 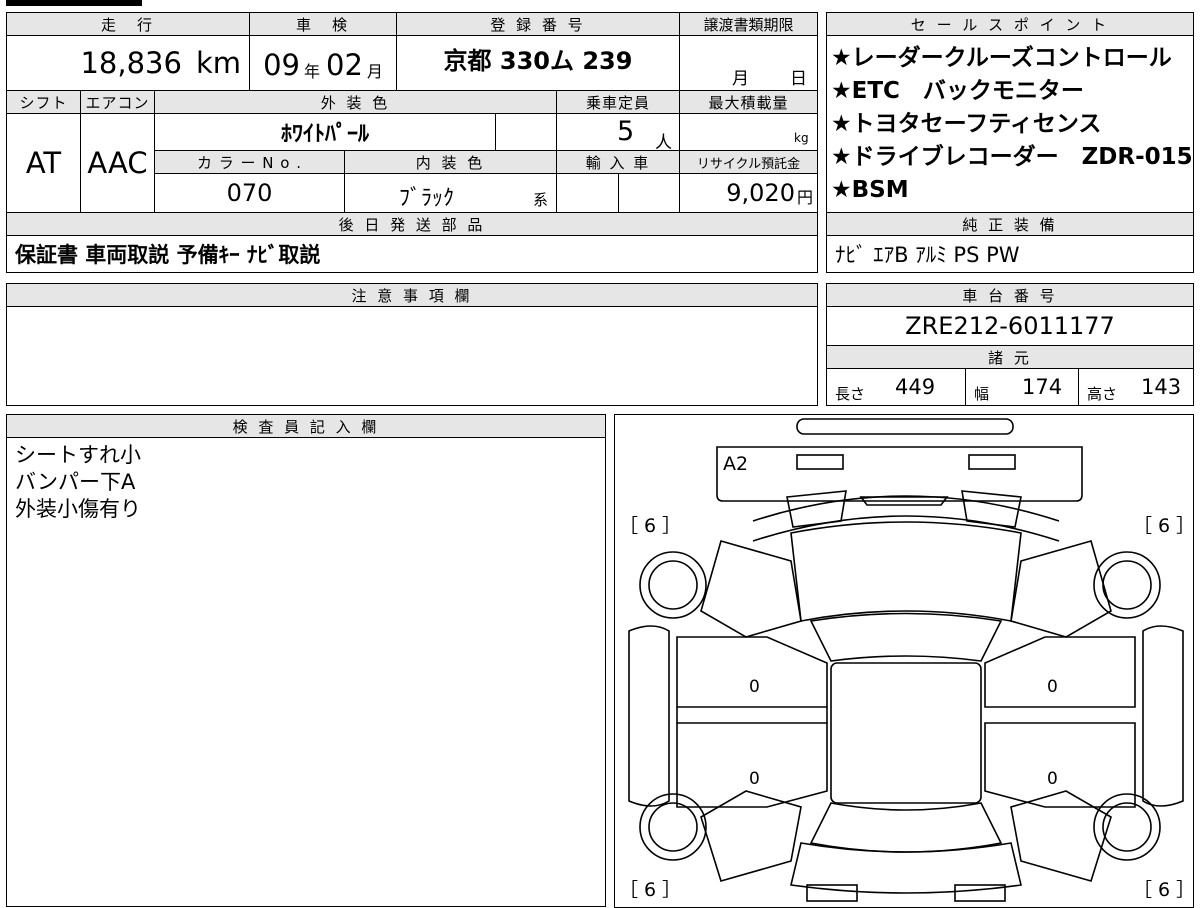 What do you see at coordinates (412, 224) in the screenshot?
I see `parts-to-send-header: 後 日 発 送 部 品` at bounding box center [412, 224].